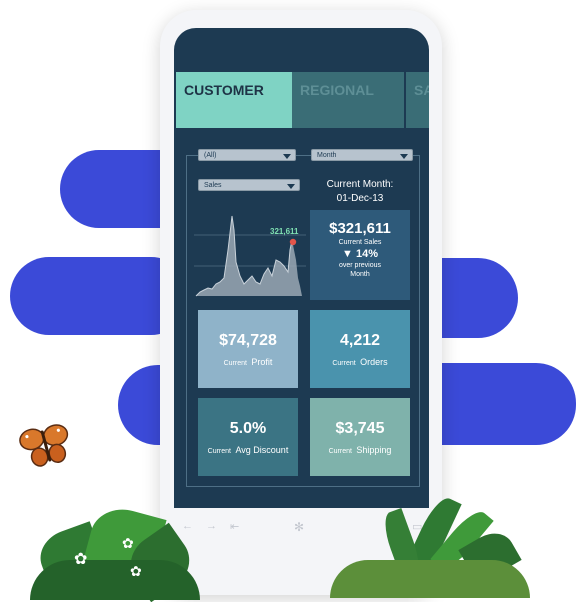 This screenshot has height=602, width=576. I want to click on sales-change: ▼ 14%, so click(360, 254).